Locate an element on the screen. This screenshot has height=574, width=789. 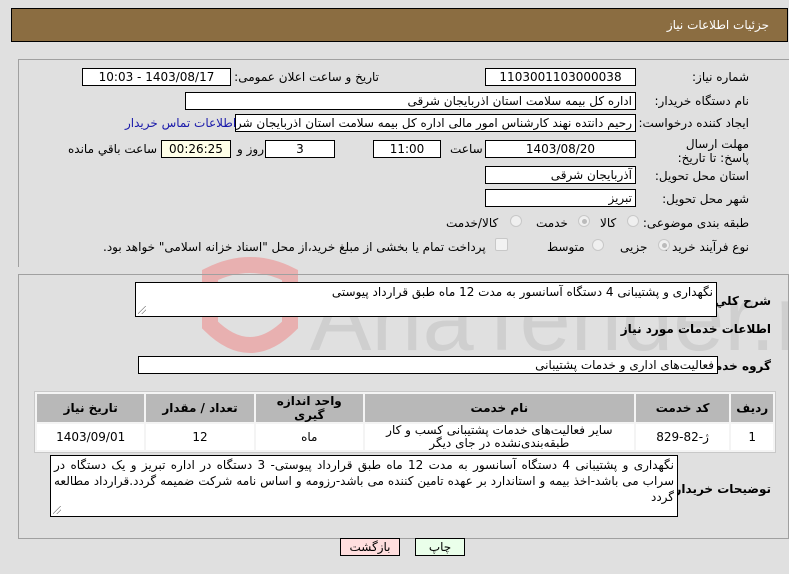
deadline-label: مهلت ارسال پاسخ: تا تاریخ: is located at coordinates (713, 151).